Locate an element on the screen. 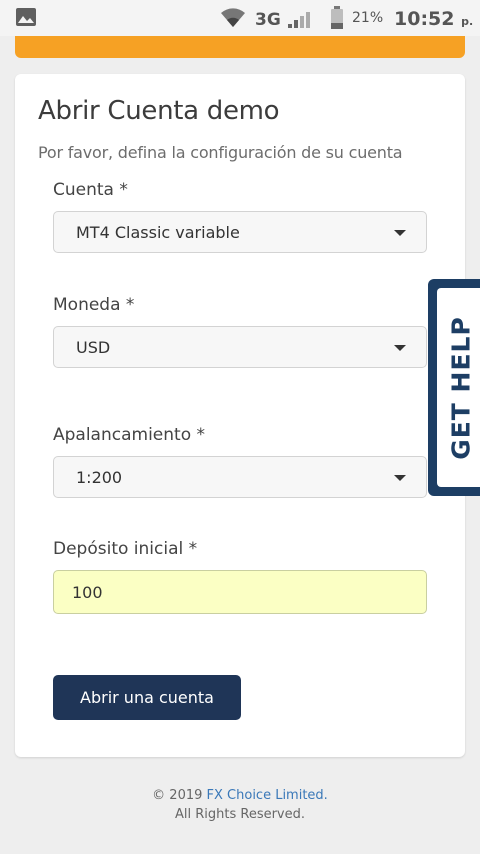  account-label: Cuenta * is located at coordinates (90, 190).